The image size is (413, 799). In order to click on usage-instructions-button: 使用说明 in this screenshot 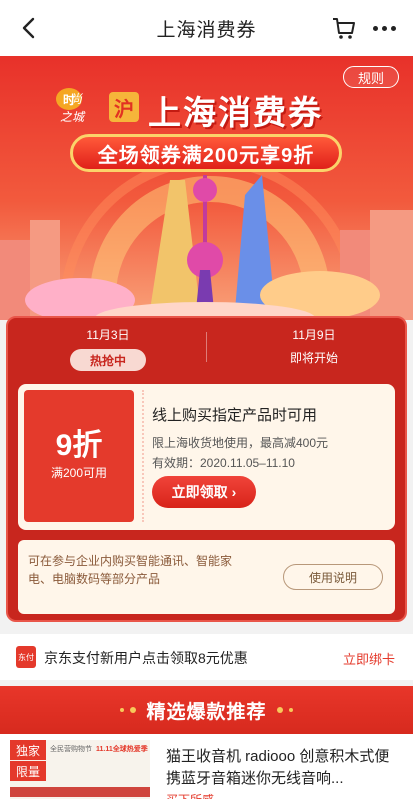, I will do `click(333, 577)`.